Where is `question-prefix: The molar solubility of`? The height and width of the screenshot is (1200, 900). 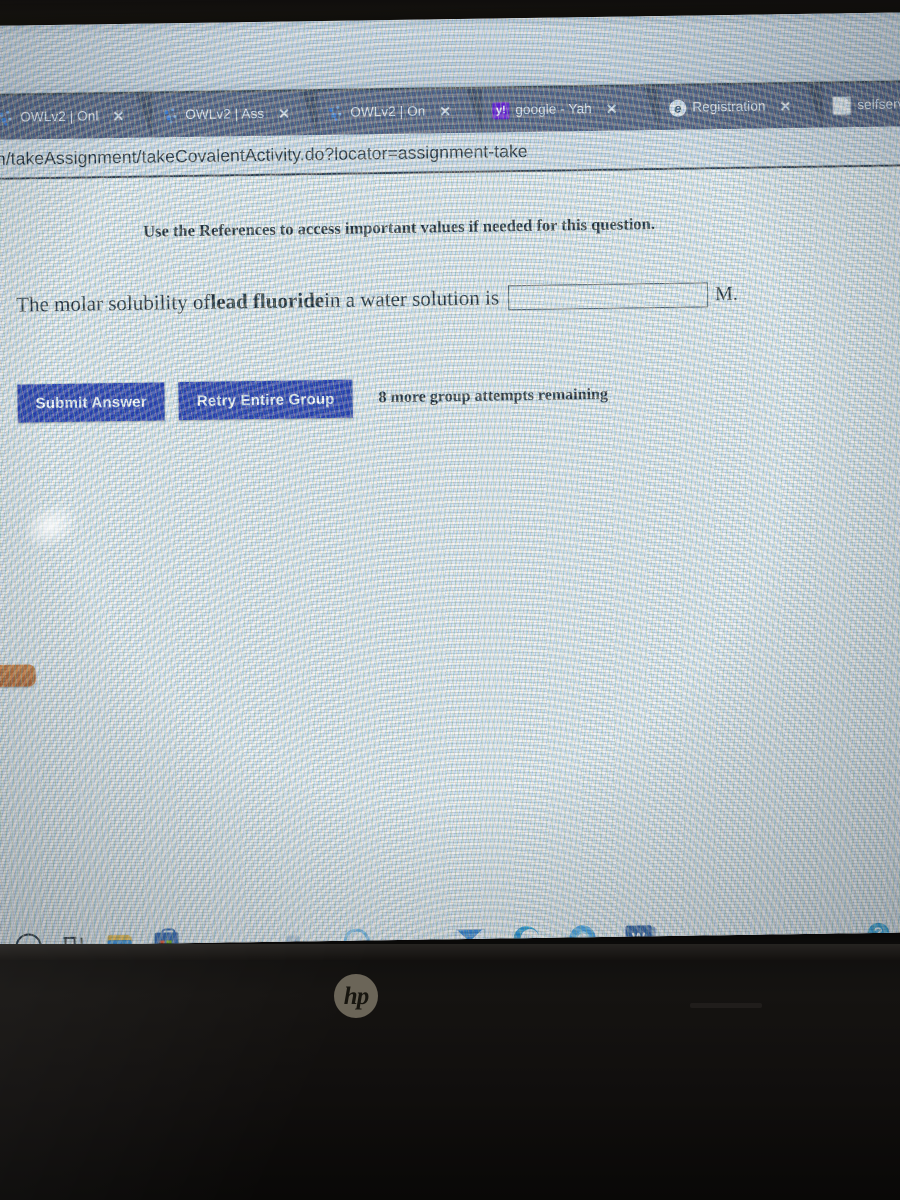 question-prefix: The molar solubility of is located at coordinates (113, 303).